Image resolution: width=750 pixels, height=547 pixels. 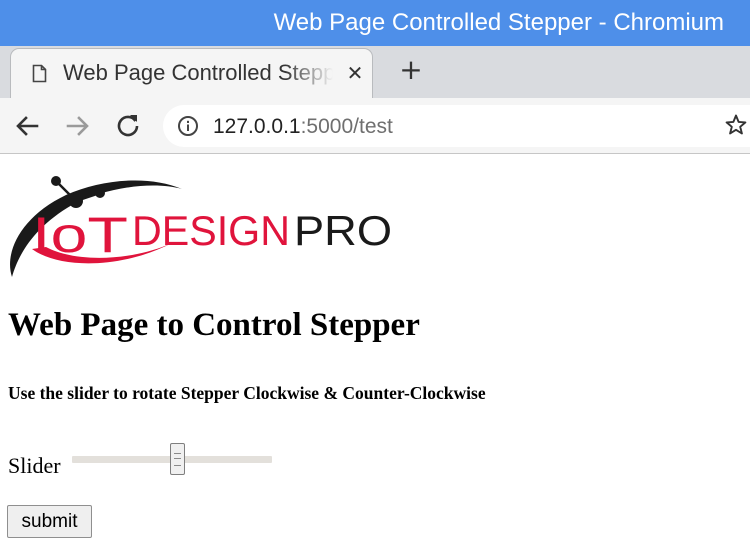 What do you see at coordinates (211, 230) in the screenshot?
I see `logo-text-design: DESIGN` at bounding box center [211, 230].